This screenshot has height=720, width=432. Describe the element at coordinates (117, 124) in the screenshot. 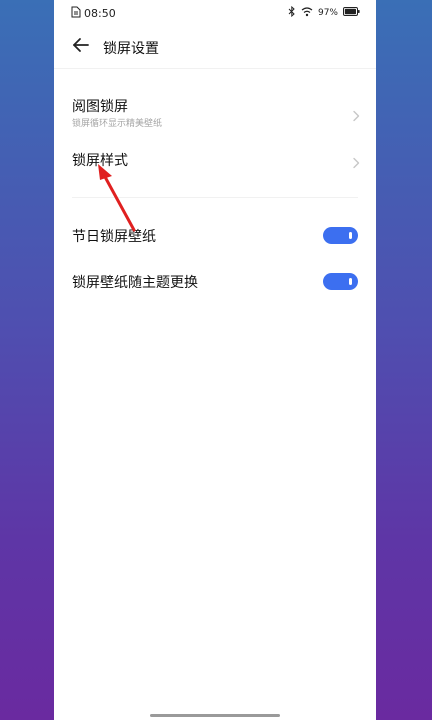

I see `row-subtitle-read-lockscreen: 锁屏循环显示精美壁纸` at that location.